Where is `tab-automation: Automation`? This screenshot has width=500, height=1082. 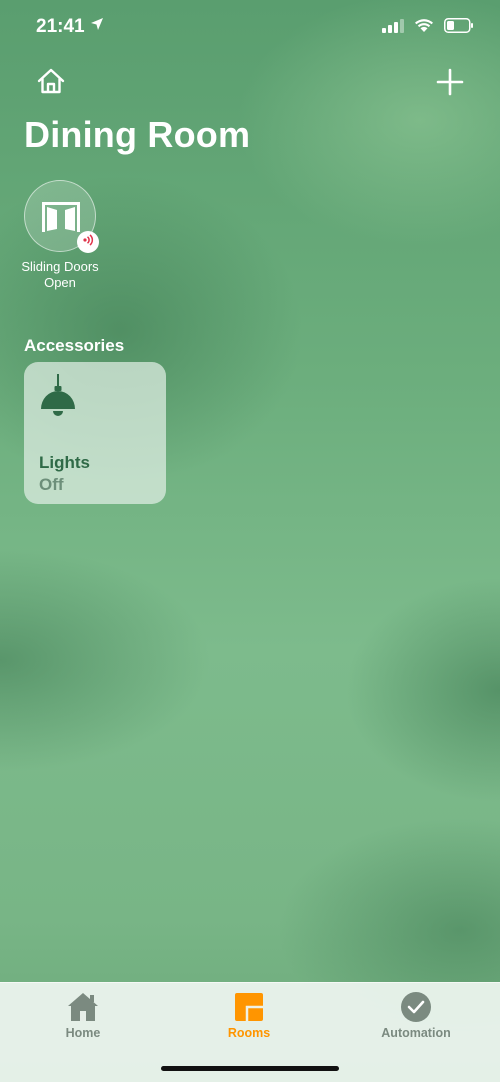 tab-automation: Automation is located at coordinates (416, 1015).